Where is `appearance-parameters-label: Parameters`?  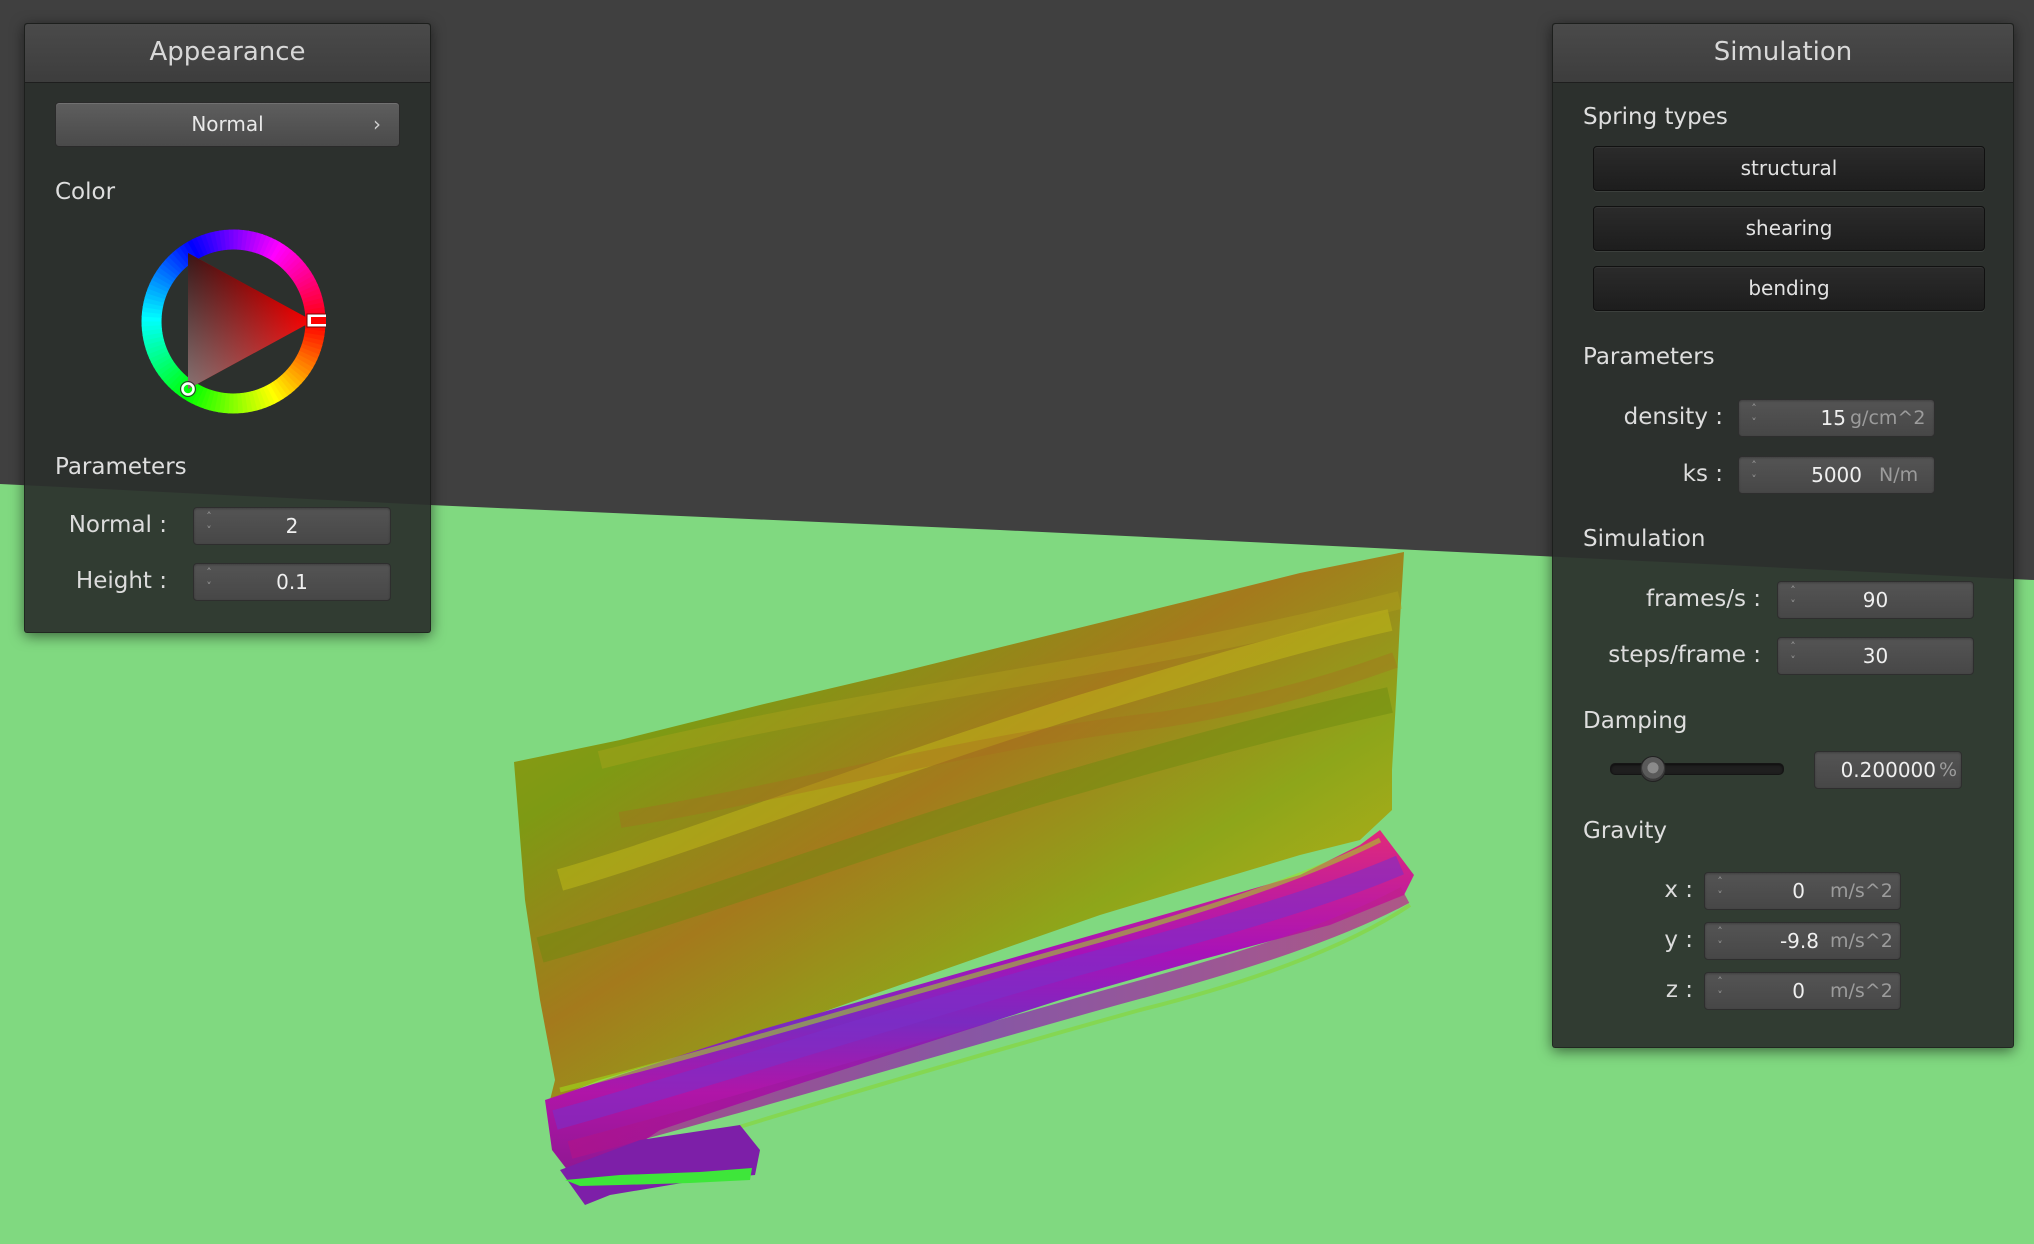
appearance-parameters-label: Parameters is located at coordinates (121, 467).